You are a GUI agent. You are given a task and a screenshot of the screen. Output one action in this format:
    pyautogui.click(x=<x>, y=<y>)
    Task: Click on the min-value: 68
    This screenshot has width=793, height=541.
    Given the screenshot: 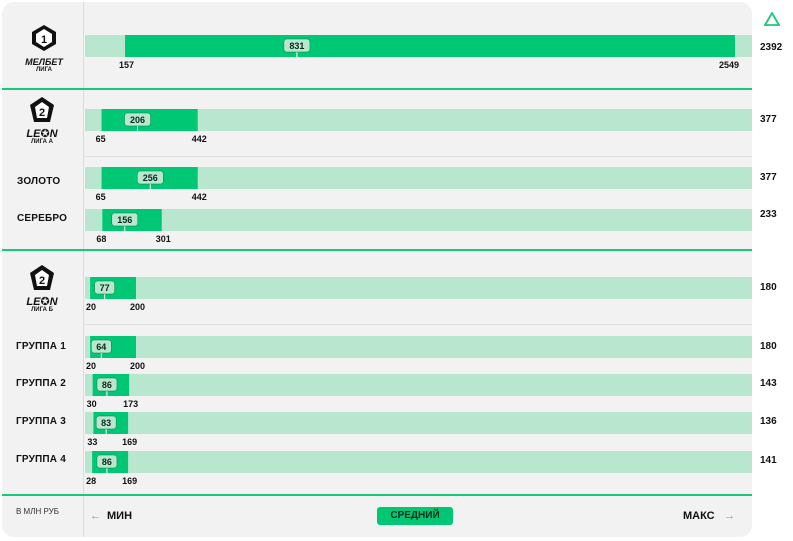 What is the action you would take?
    pyautogui.click(x=101, y=239)
    